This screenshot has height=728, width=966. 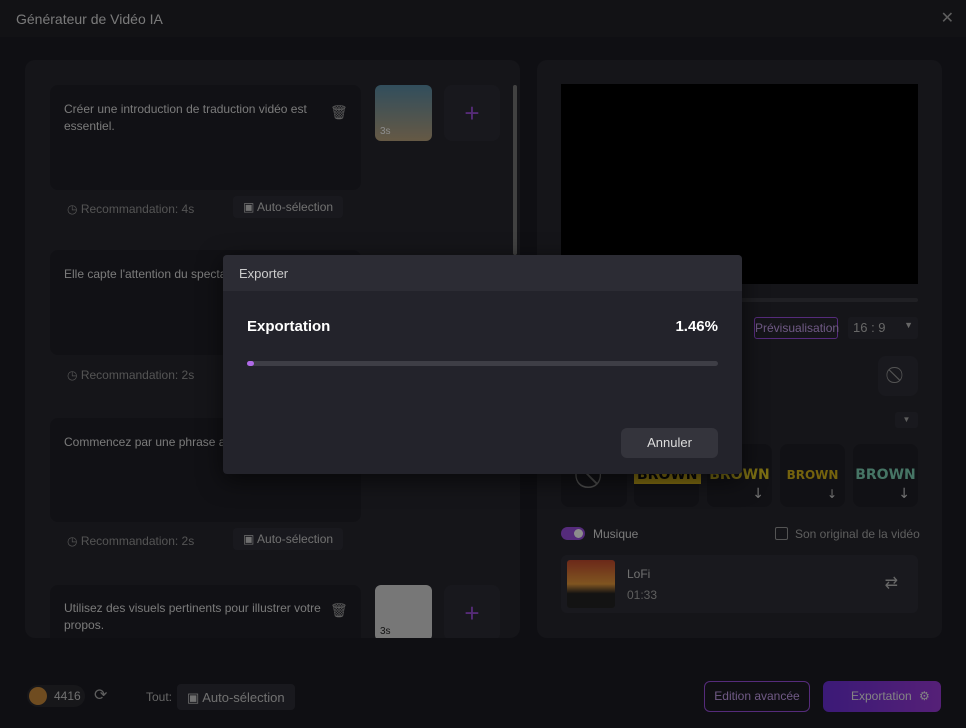 What do you see at coordinates (573, 533) in the screenshot?
I see `music-toggle` at bounding box center [573, 533].